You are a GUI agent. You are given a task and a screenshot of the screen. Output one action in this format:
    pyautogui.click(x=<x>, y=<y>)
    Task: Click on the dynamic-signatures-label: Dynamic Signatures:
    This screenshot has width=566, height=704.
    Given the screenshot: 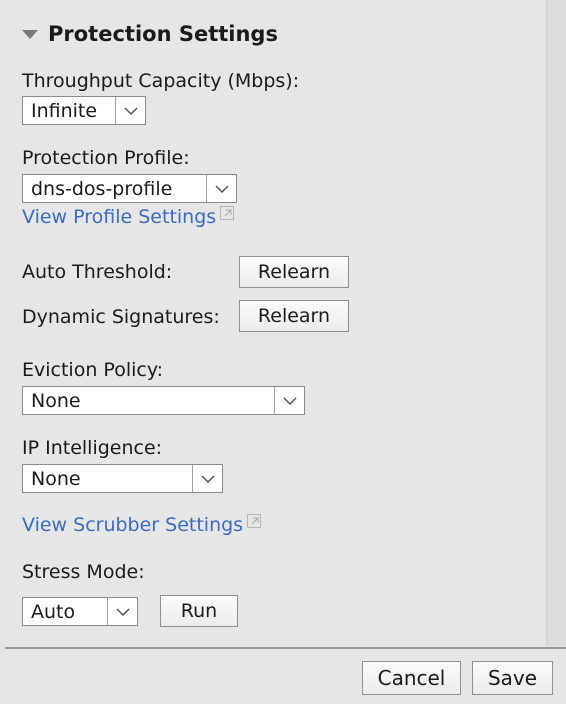 What is the action you would take?
    pyautogui.click(x=121, y=317)
    